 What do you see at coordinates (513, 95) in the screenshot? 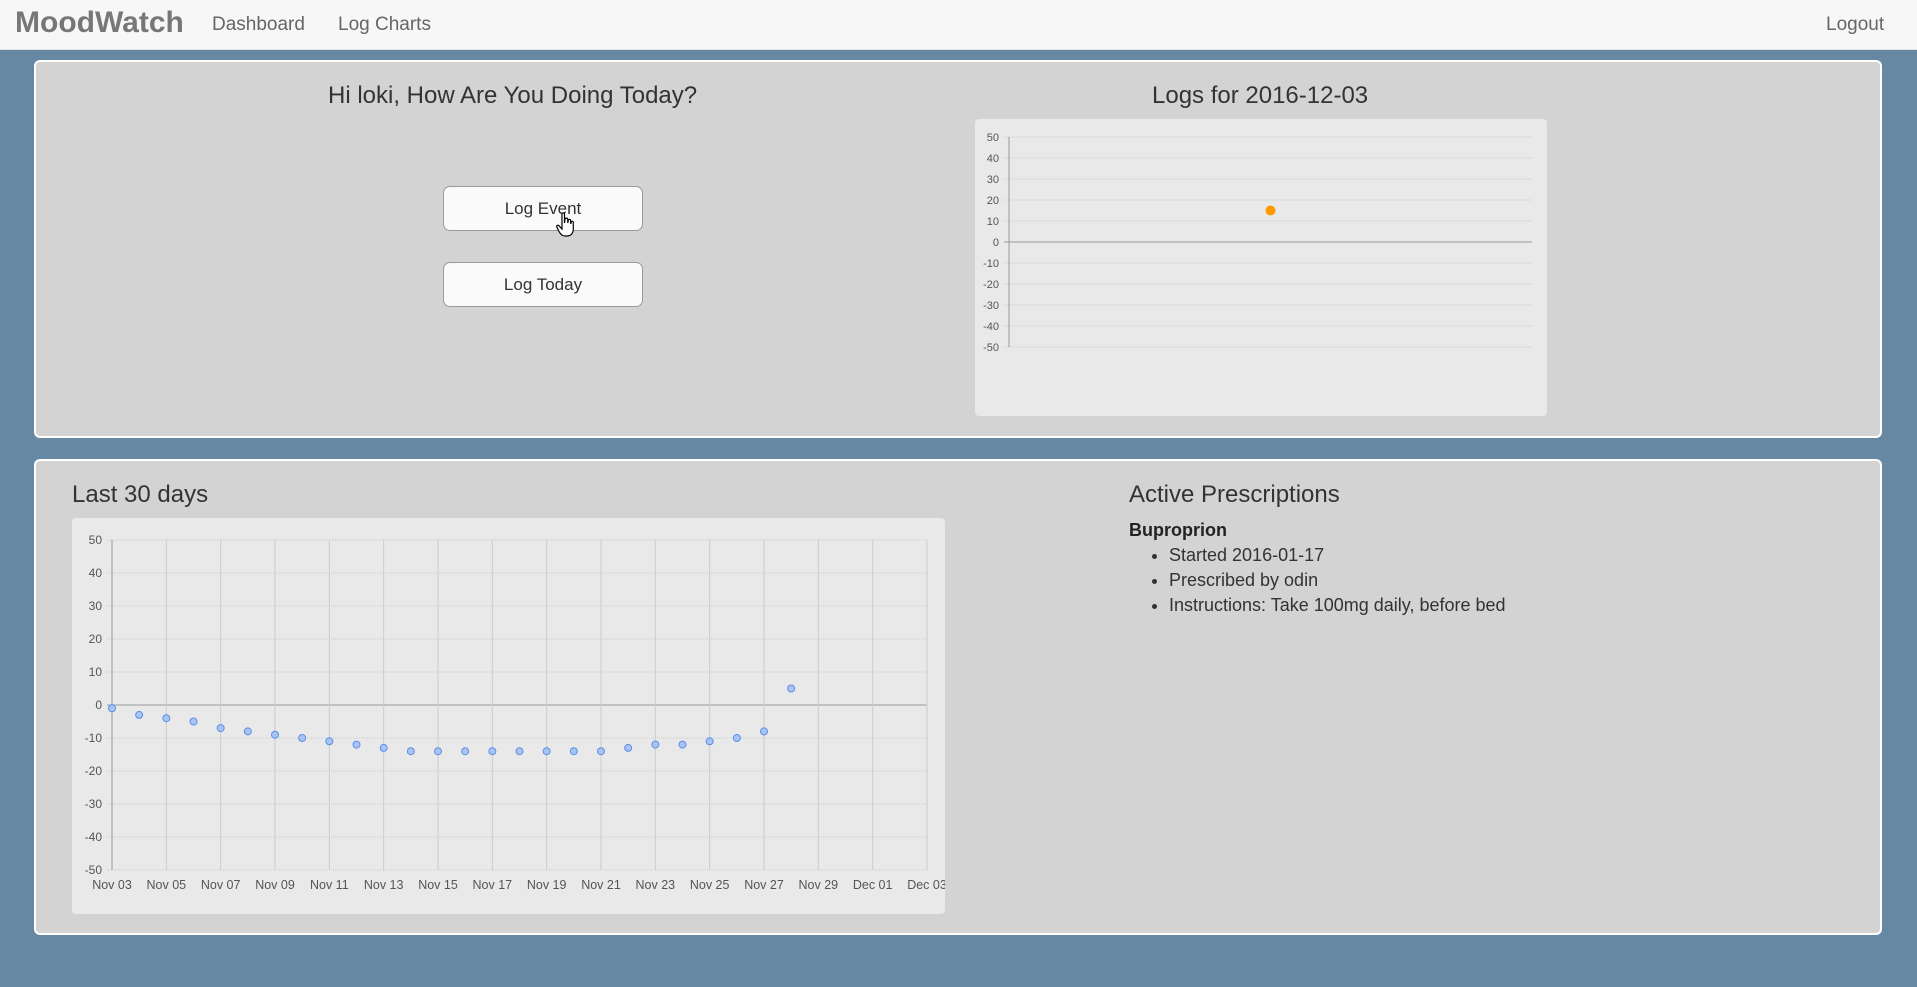
I see `greeting-heading: Hi loki, How Are You Doing Today?` at bounding box center [513, 95].